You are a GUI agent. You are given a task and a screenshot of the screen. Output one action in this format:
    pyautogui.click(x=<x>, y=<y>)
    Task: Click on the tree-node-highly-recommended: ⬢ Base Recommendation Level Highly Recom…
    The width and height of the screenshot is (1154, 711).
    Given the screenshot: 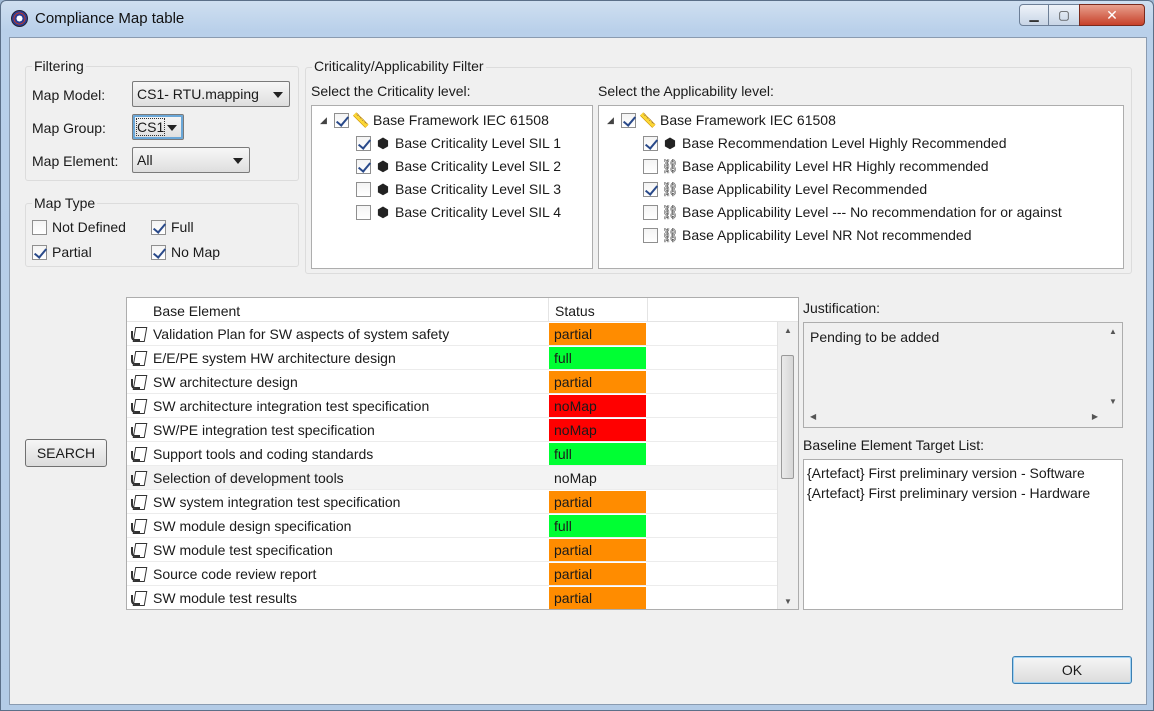 What is the action you would take?
    pyautogui.click(x=825, y=143)
    